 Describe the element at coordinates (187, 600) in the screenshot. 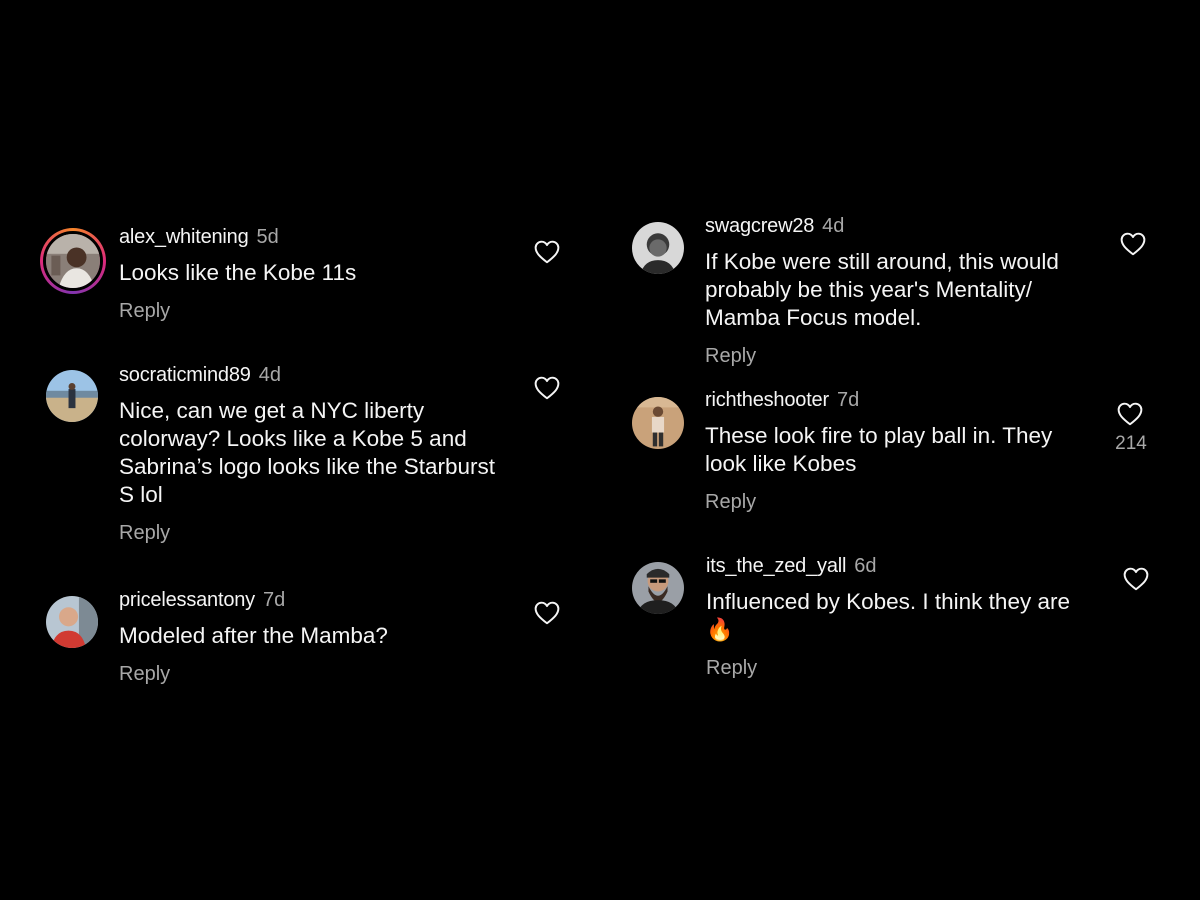

I see `username: pricelessantony` at that location.